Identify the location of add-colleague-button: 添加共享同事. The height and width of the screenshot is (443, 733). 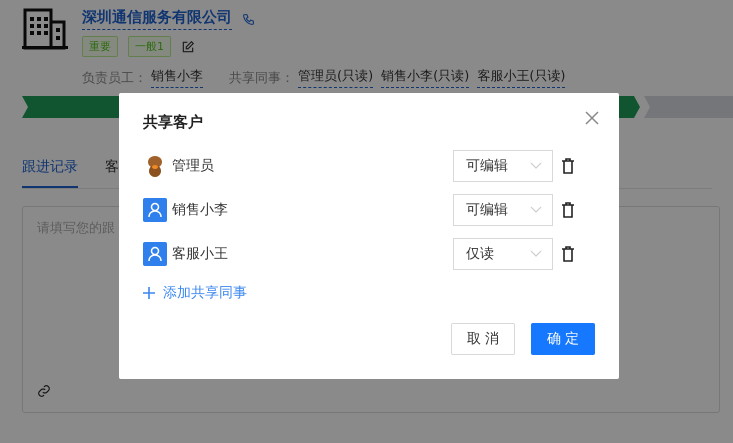
(195, 293).